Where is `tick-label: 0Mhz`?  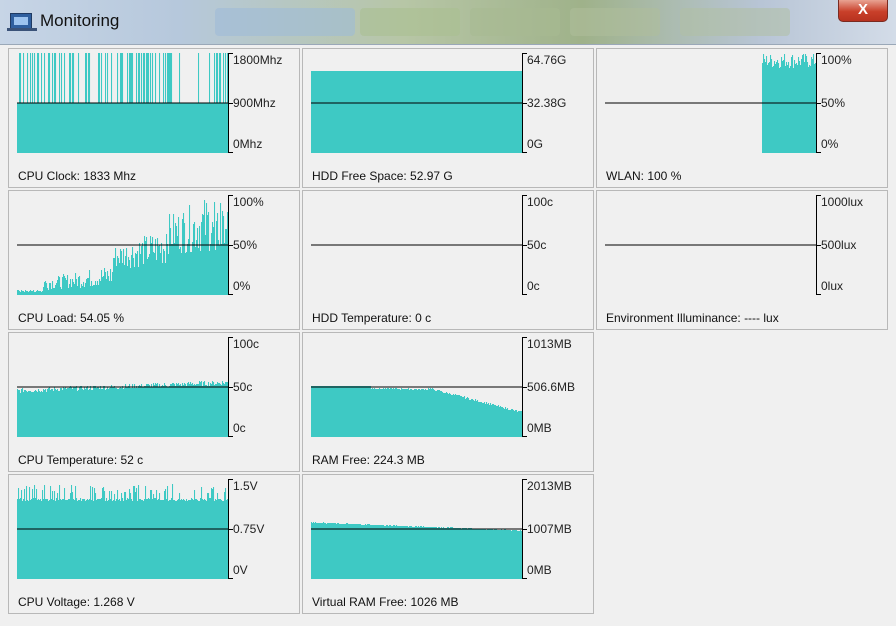 tick-label: 0Mhz is located at coordinates (248, 144).